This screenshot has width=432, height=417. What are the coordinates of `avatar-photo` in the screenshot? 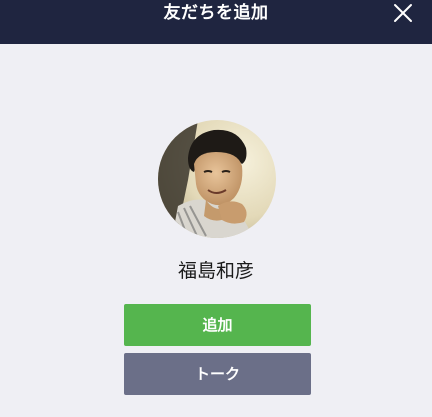 It's located at (217, 179).